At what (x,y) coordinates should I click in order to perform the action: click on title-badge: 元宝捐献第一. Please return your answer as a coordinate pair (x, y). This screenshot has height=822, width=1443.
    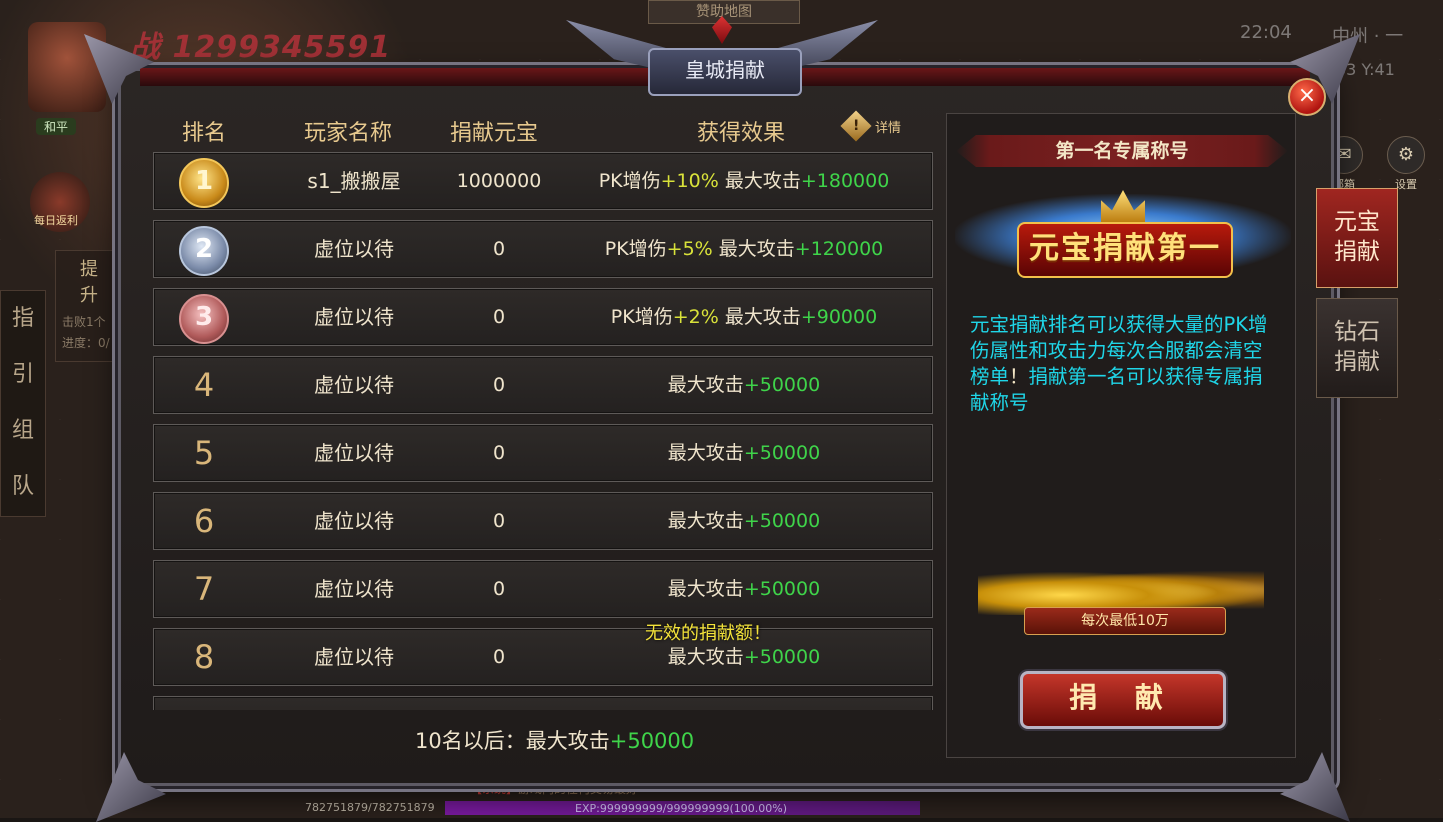
    Looking at the image, I should click on (1123, 236).